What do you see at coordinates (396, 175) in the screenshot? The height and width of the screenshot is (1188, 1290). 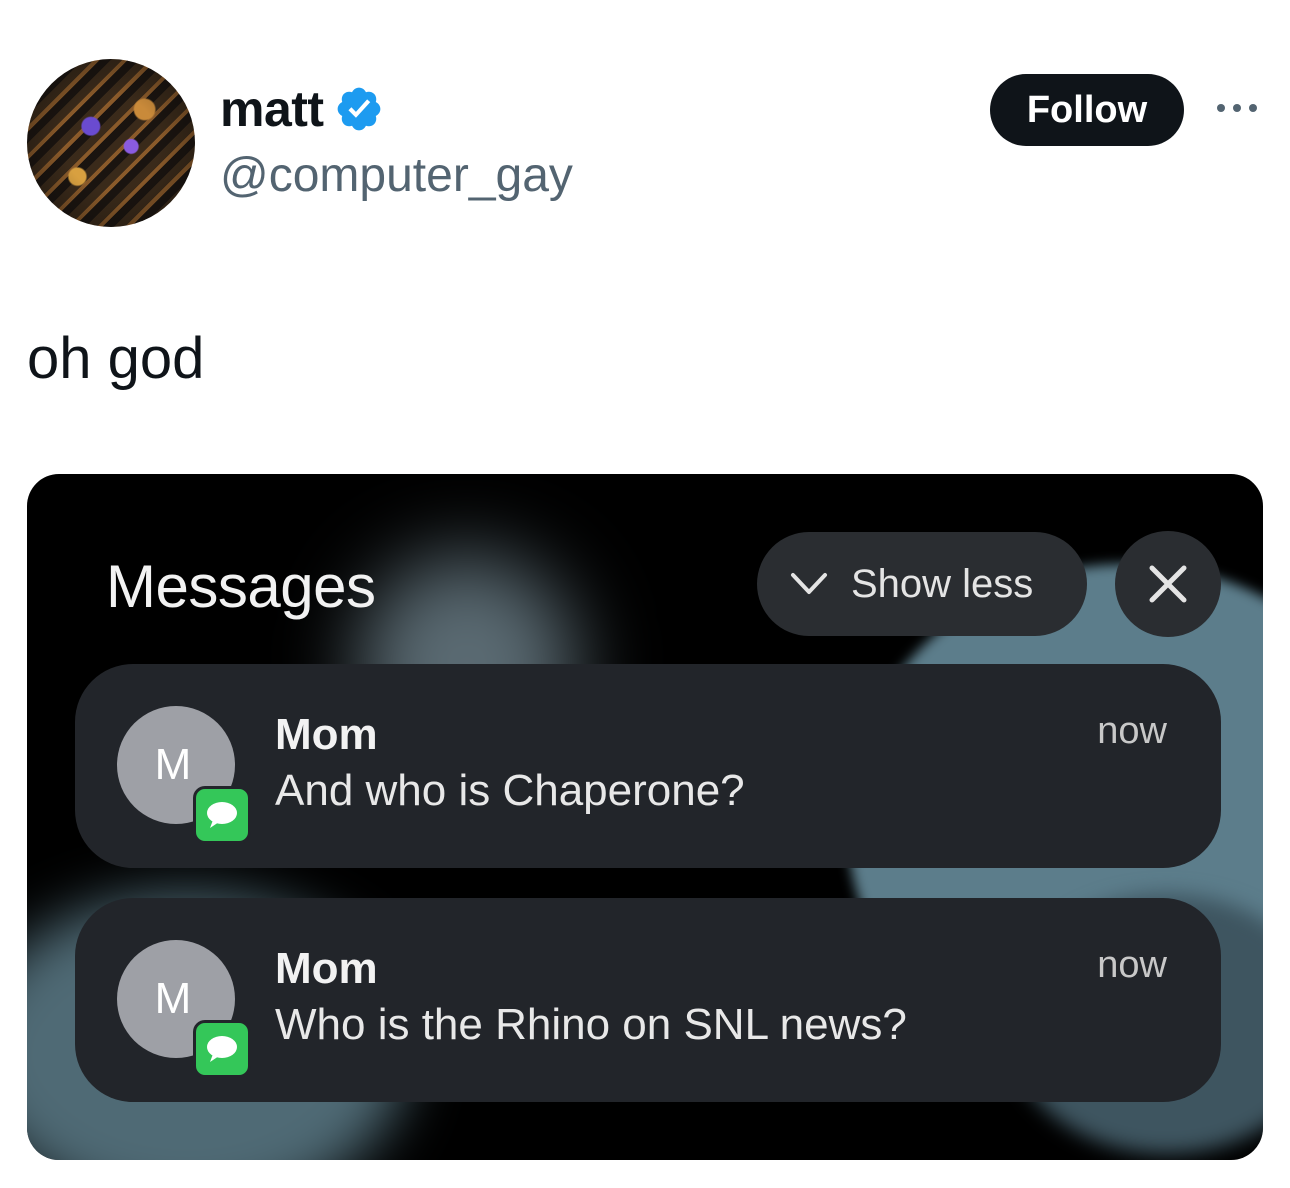 I see `author-handle: @computer_gay` at bounding box center [396, 175].